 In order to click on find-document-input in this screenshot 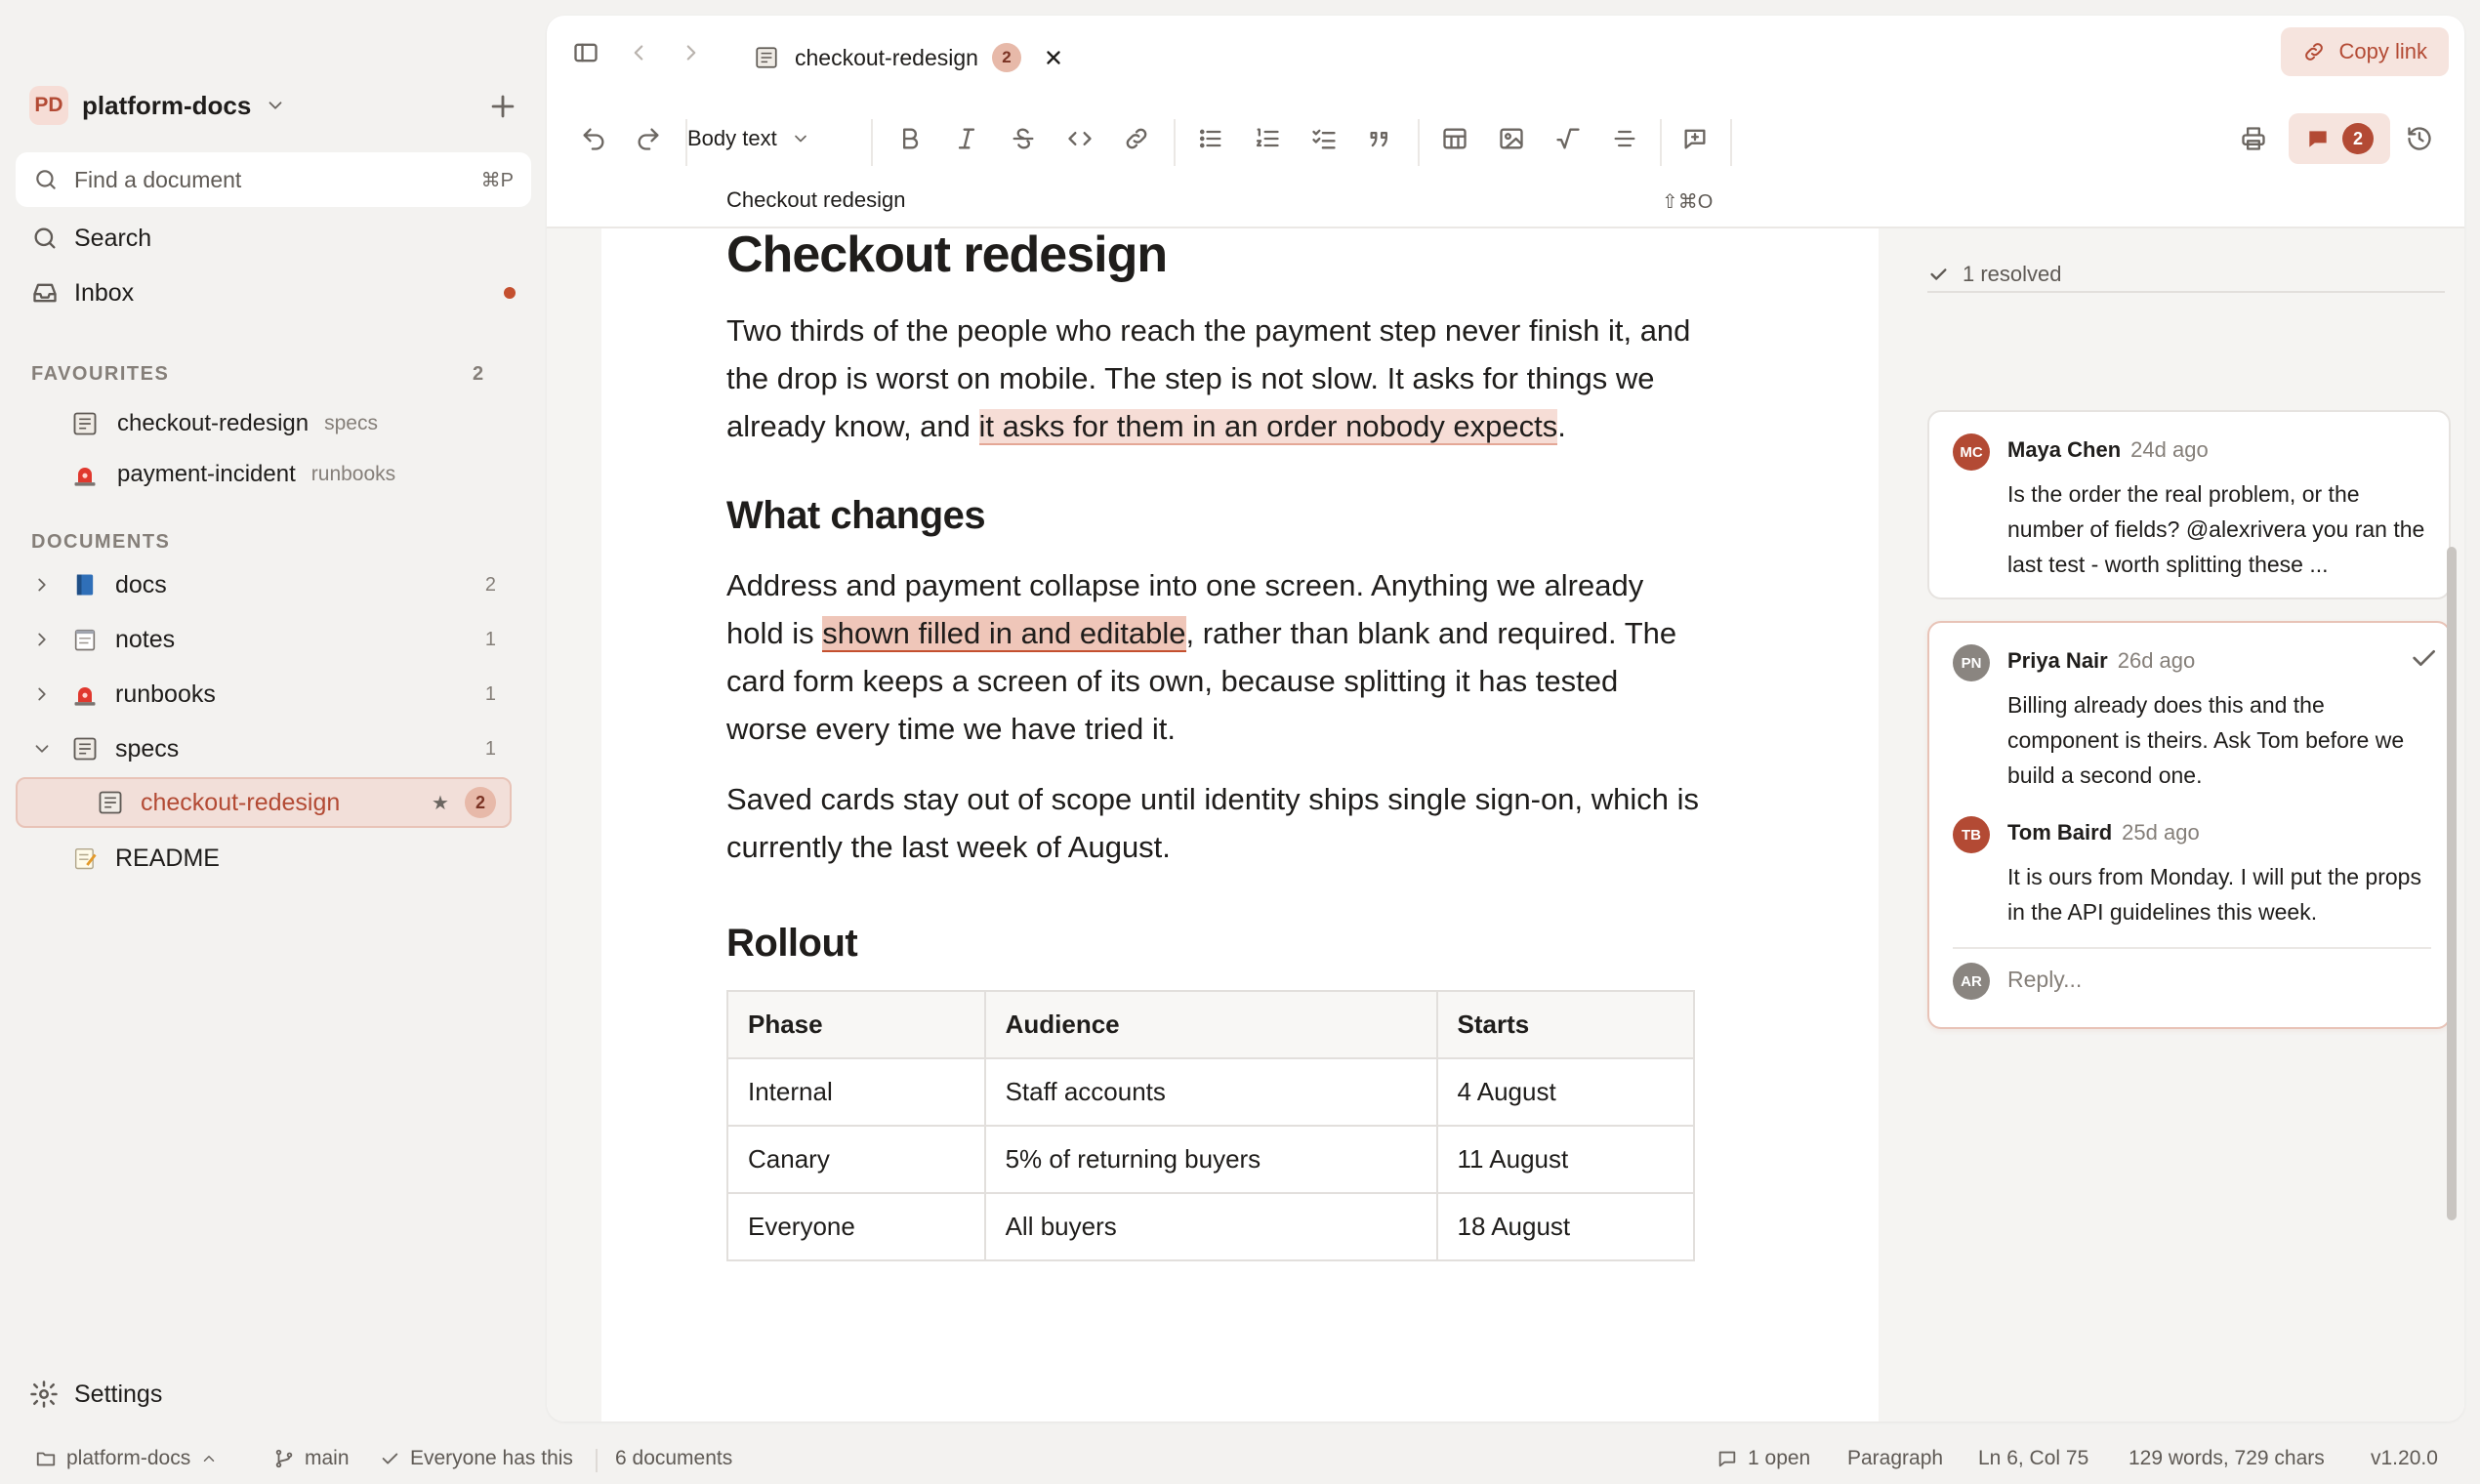, I will do `click(277, 180)`.